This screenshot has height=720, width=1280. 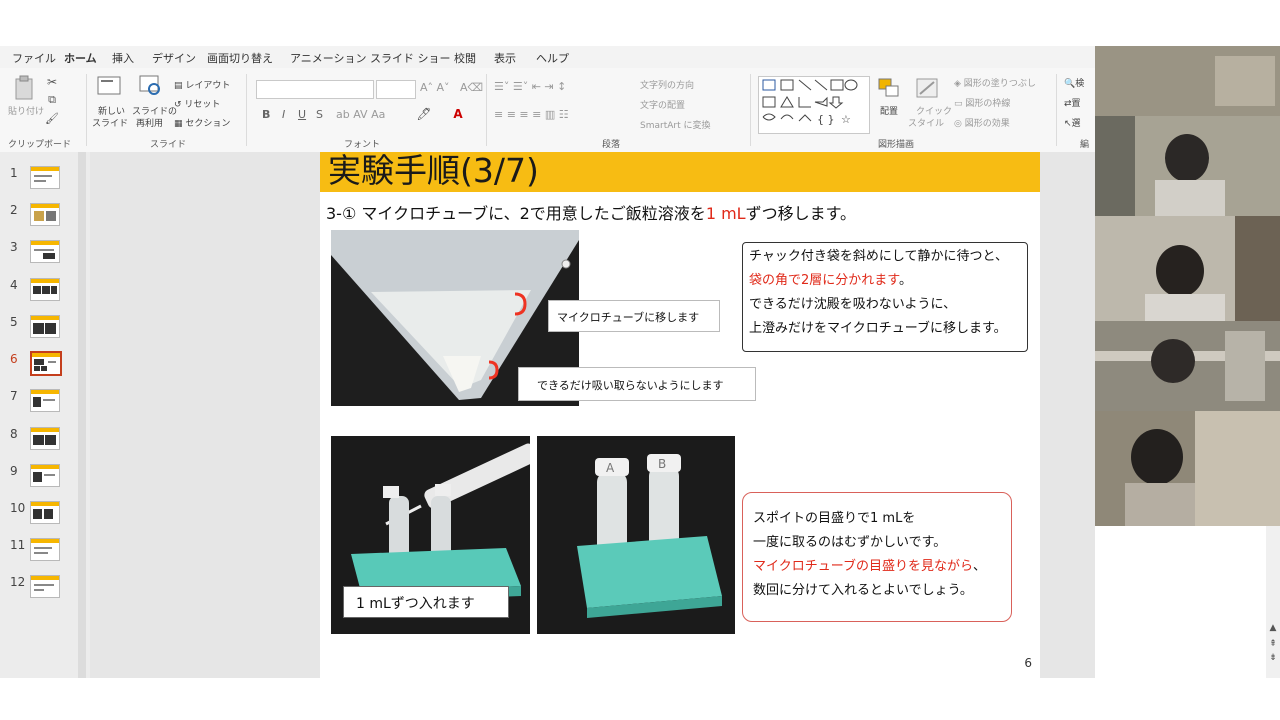 What do you see at coordinates (853, 304) in the screenshot?
I see `note-line: できるだけ沈殿を吸わないように、` at bounding box center [853, 304].